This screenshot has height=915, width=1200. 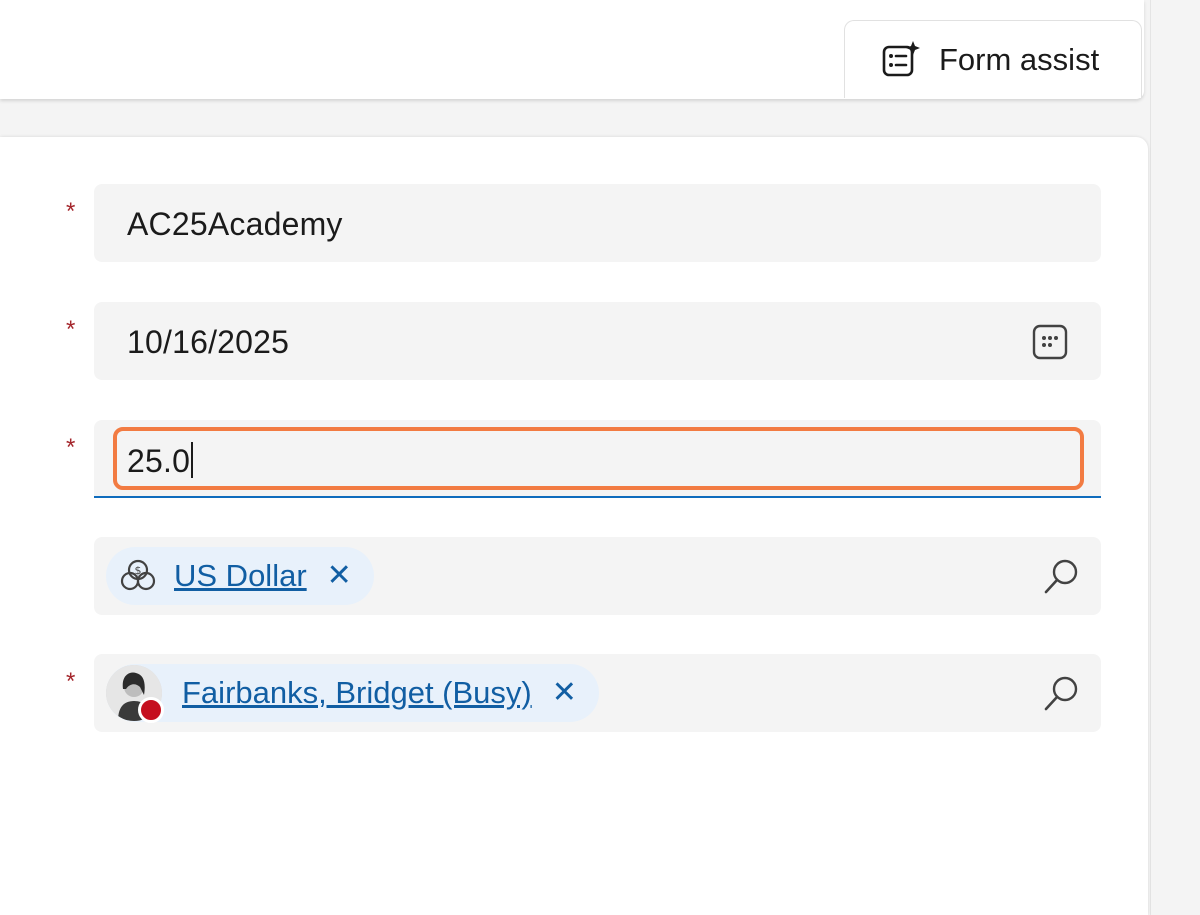 What do you see at coordinates (357, 693) in the screenshot?
I see `owner-link: Fairbanks, Bridget (Busy)` at bounding box center [357, 693].